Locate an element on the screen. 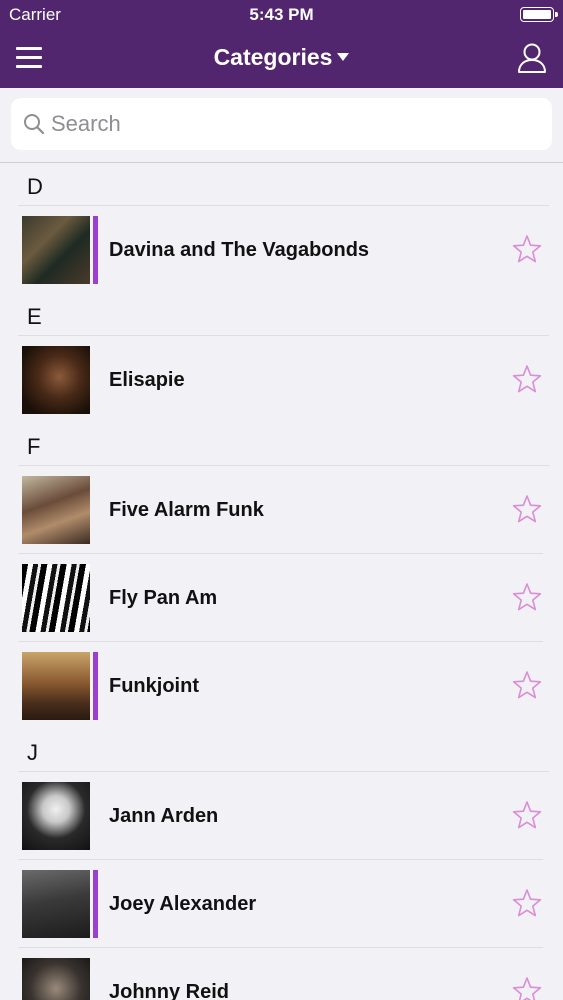 The height and width of the screenshot is (1000, 563). status-time: 5:43 PM is located at coordinates (281, 14).